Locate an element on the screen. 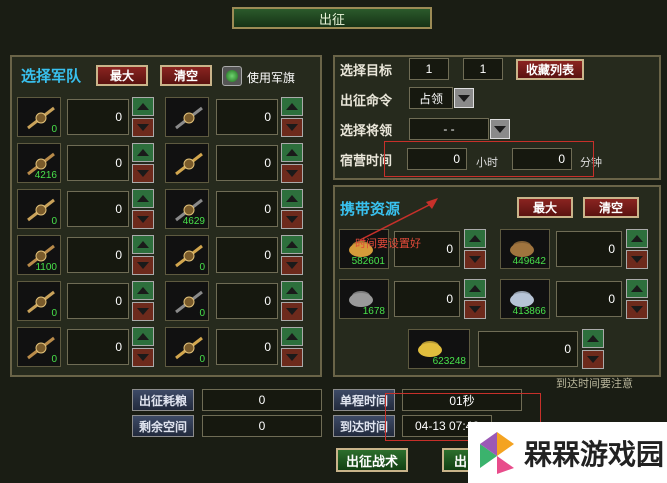 Image resolution: width=667 pixels, height=483 pixels. target-x-input: 1 is located at coordinates (429, 69).